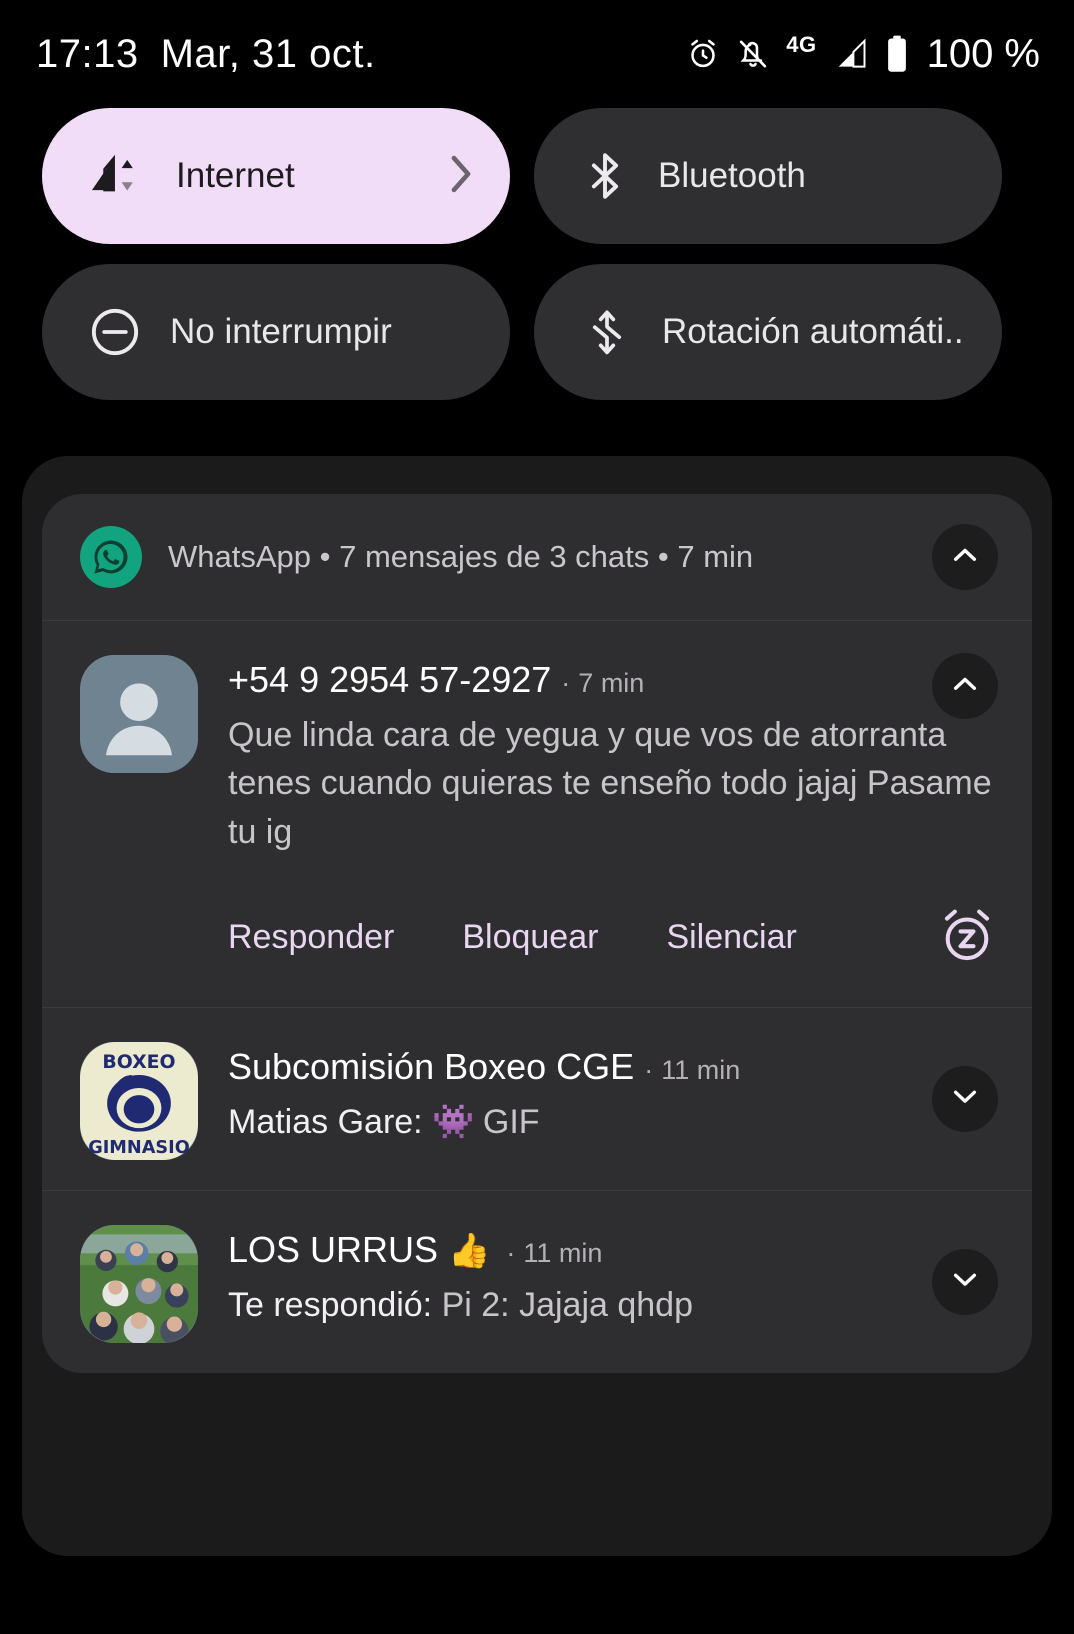 The width and height of the screenshot is (1074, 1634). What do you see at coordinates (567, 1304) in the screenshot?
I see `notification-message-body: Pi 2: Jajaja qhdp` at bounding box center [567, 1304].